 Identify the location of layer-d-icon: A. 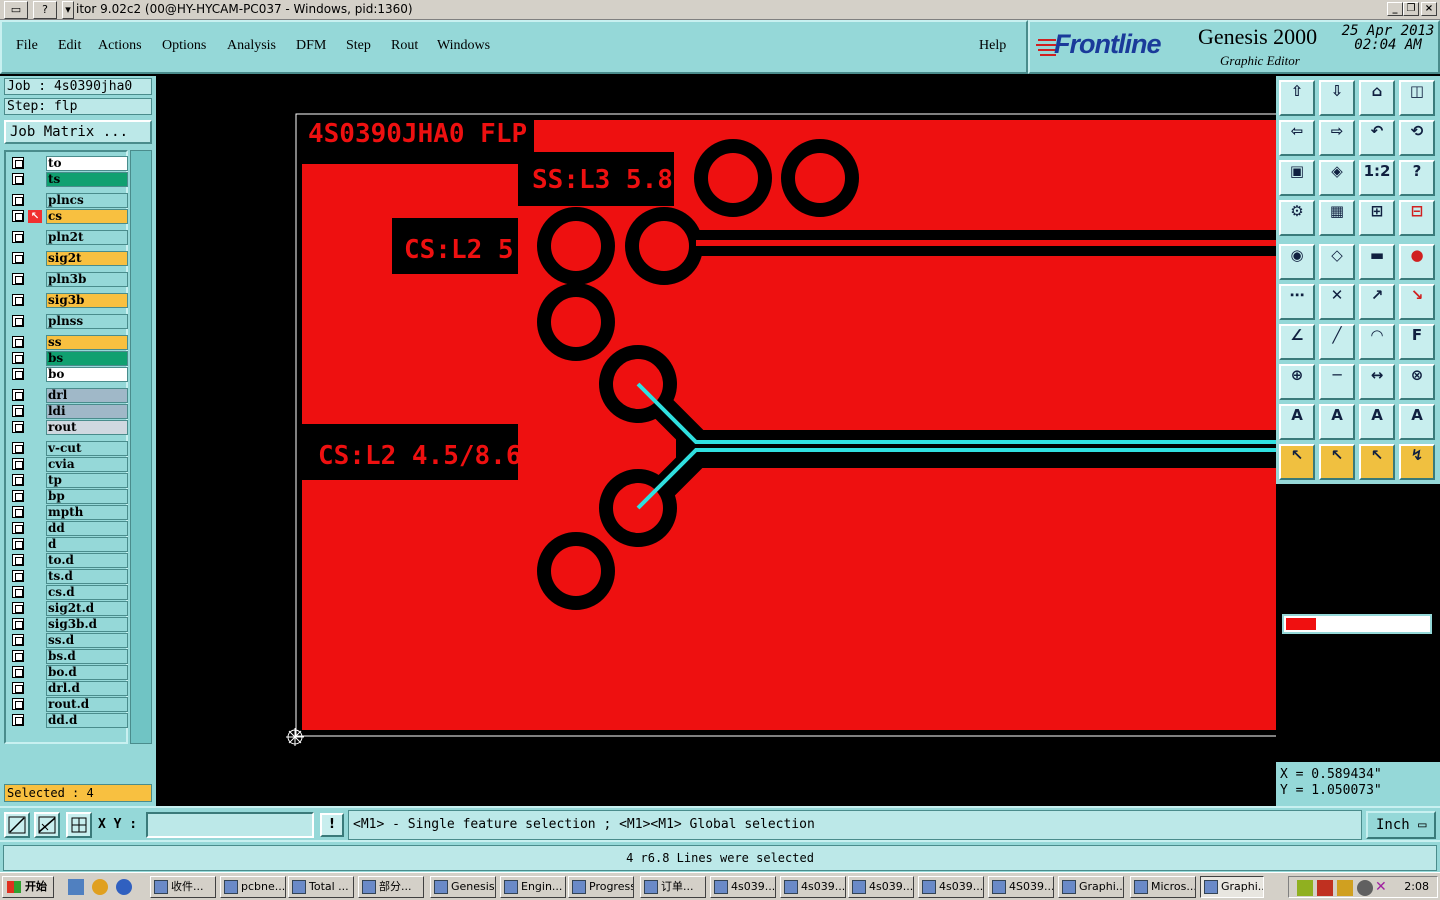
(1417, 422).